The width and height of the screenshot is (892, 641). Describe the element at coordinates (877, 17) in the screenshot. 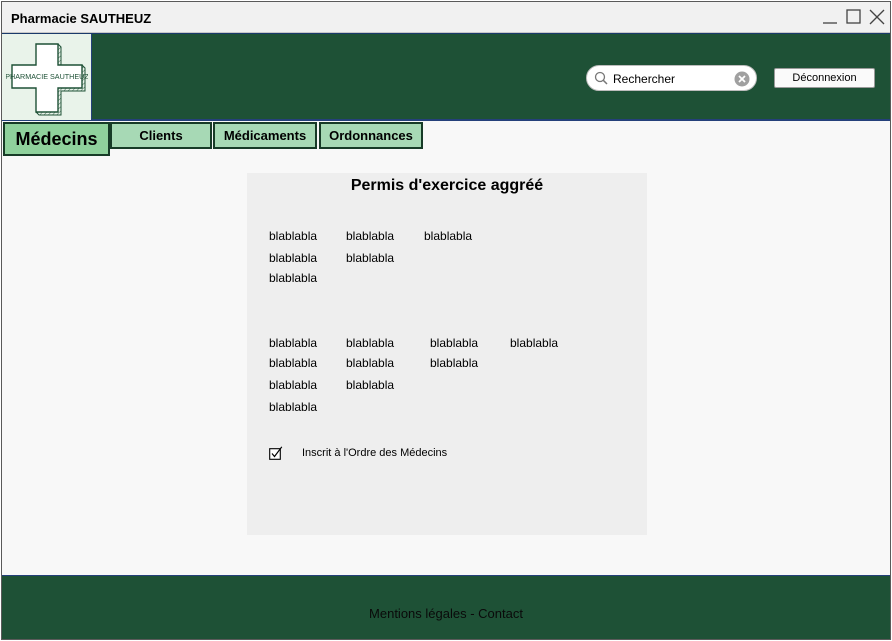

I see `close-icon` at that location.